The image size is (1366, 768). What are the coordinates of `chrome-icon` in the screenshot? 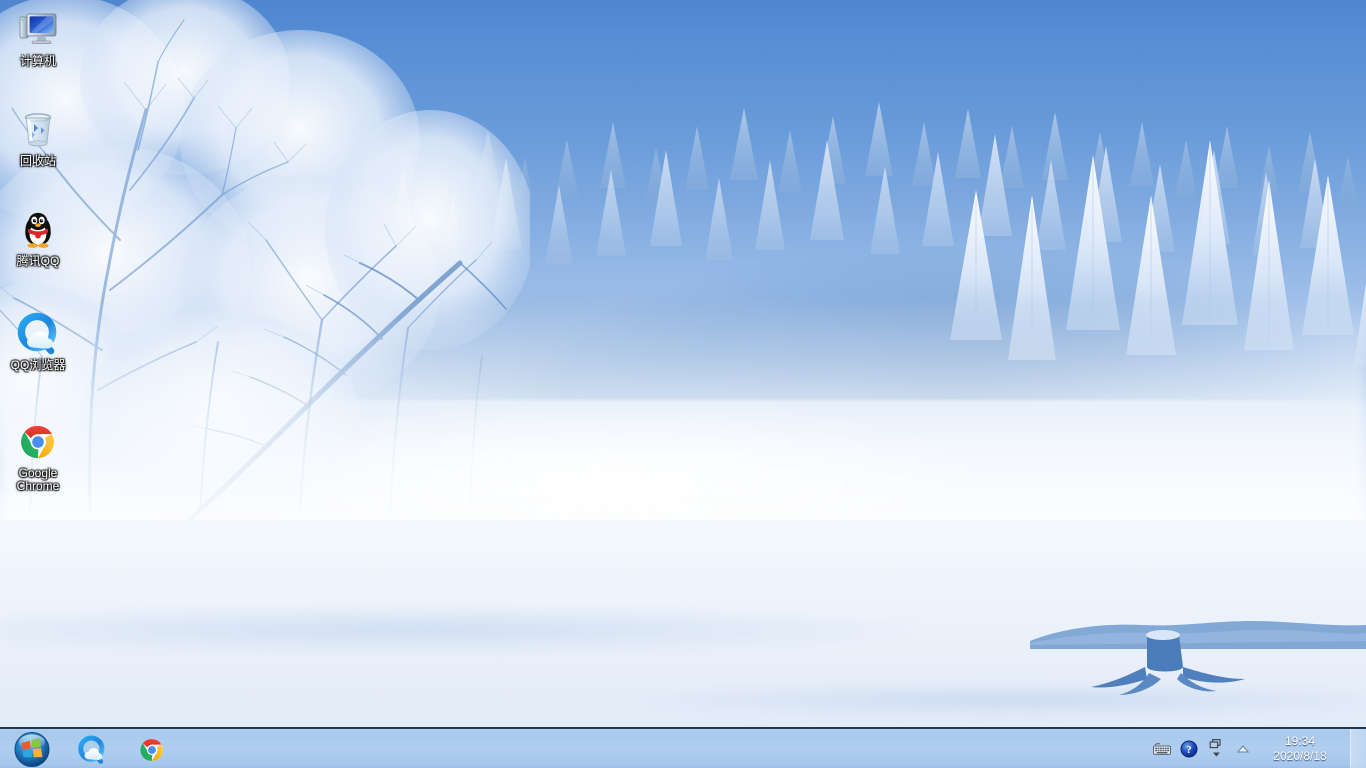 It's located at (38, 442).